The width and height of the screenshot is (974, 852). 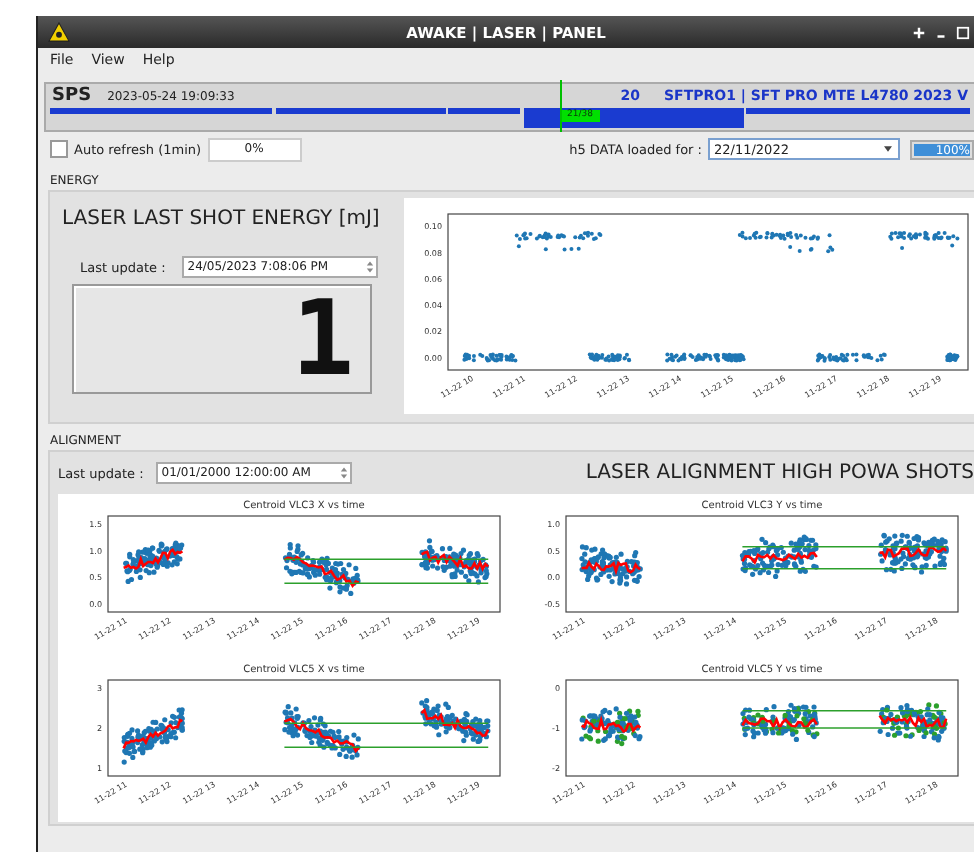 I want to click on warning-icon, so click(x=59, y=32).